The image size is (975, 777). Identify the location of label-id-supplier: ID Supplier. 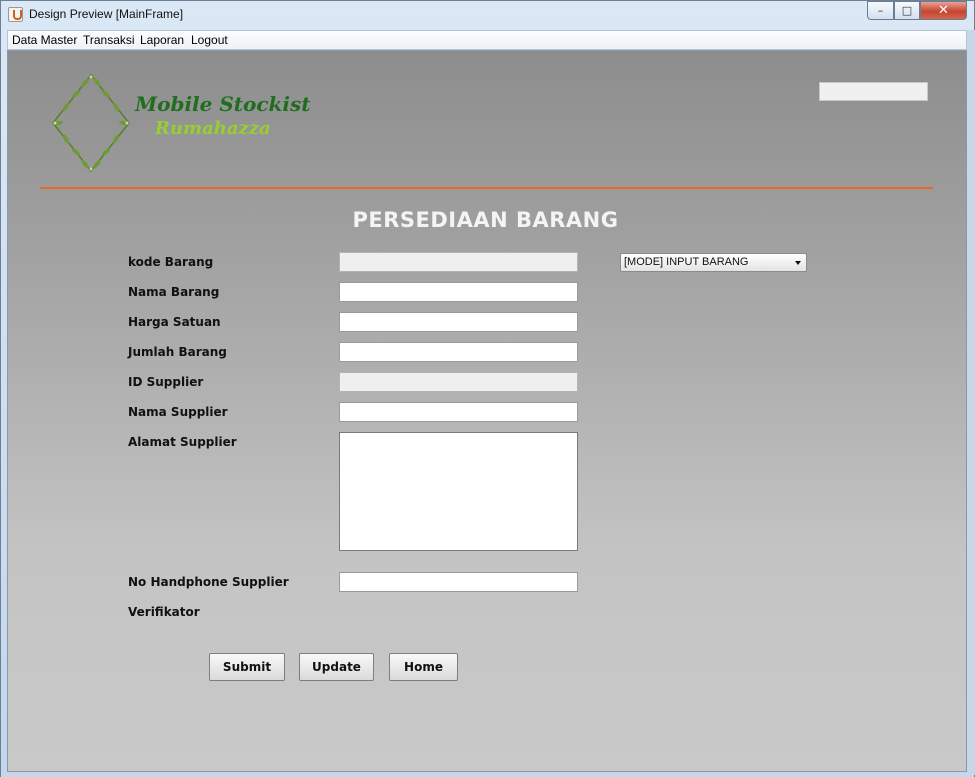
(166, 382).